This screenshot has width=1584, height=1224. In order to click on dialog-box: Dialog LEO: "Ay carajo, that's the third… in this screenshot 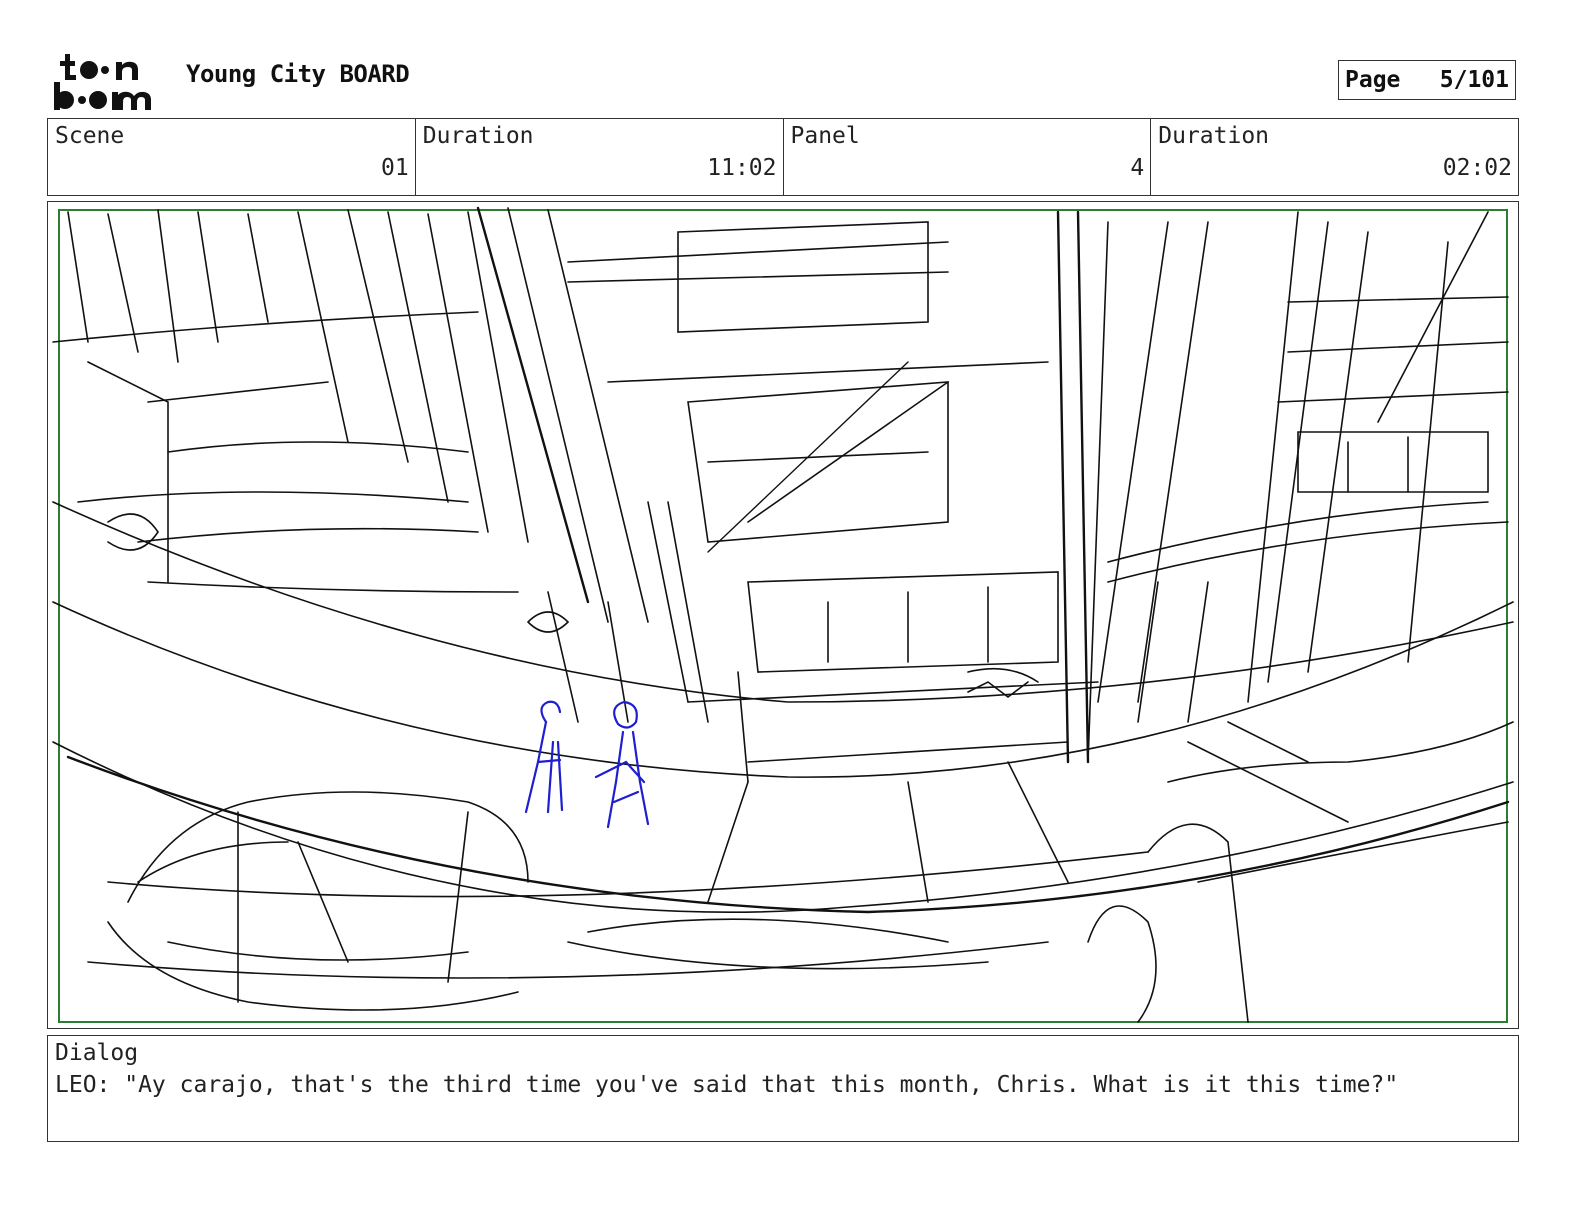, I will do `click(783, 1088)`.